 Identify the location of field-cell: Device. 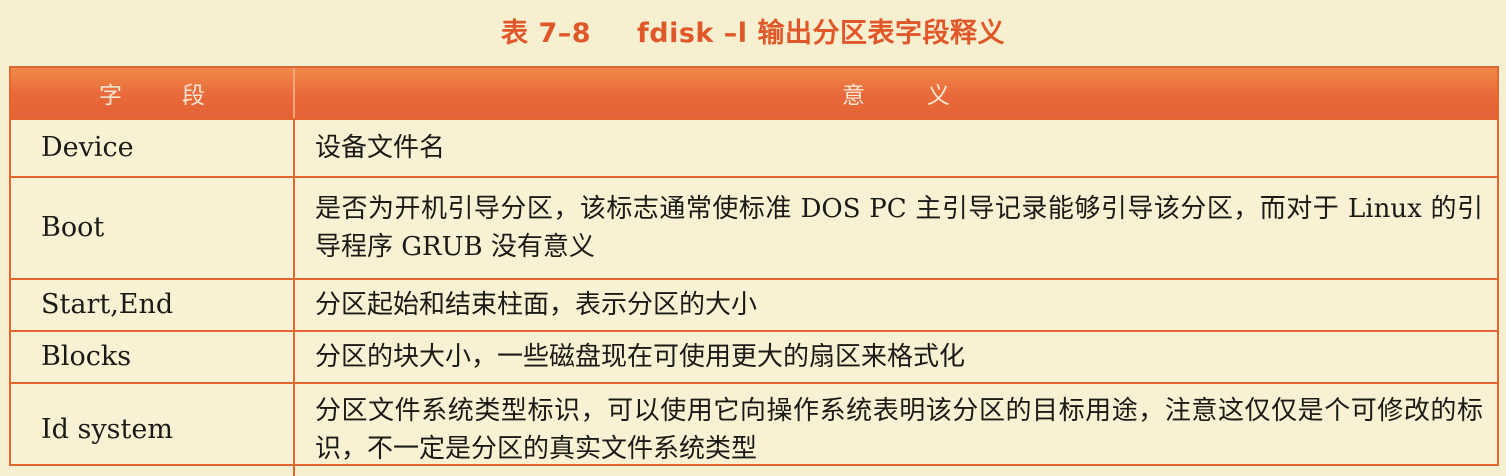
(153, 148).